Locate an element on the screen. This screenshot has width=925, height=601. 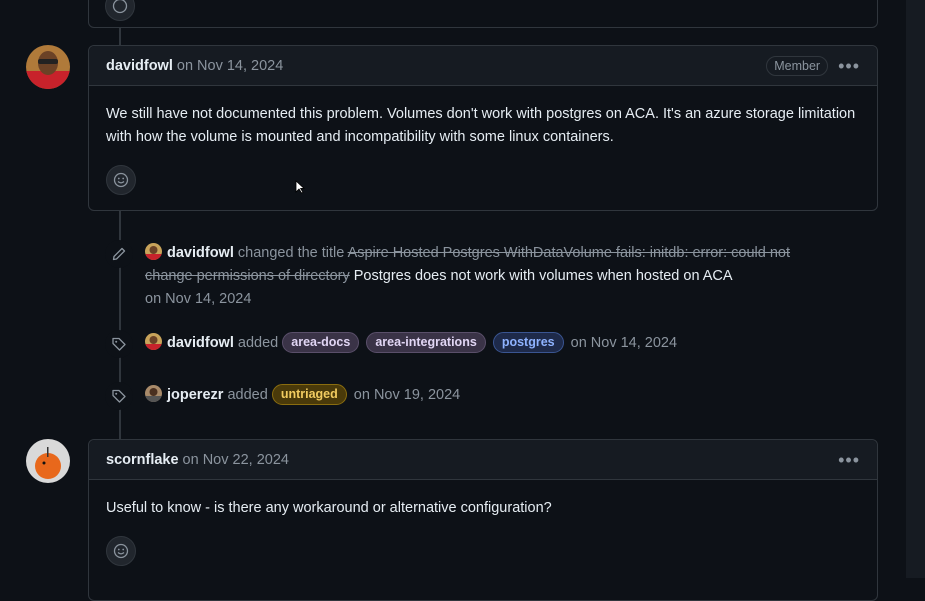
previous-comment-card is located at coordinates (483, 14).